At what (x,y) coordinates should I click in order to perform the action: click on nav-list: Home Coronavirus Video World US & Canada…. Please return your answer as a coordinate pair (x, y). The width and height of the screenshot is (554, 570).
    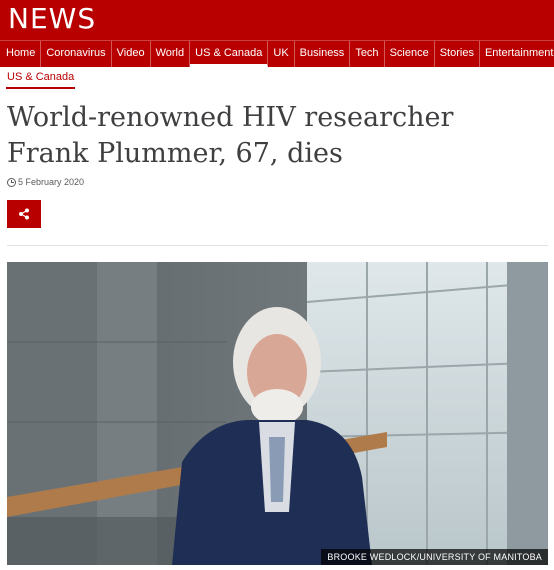
    Looking at the image, I should click on (277, 54).